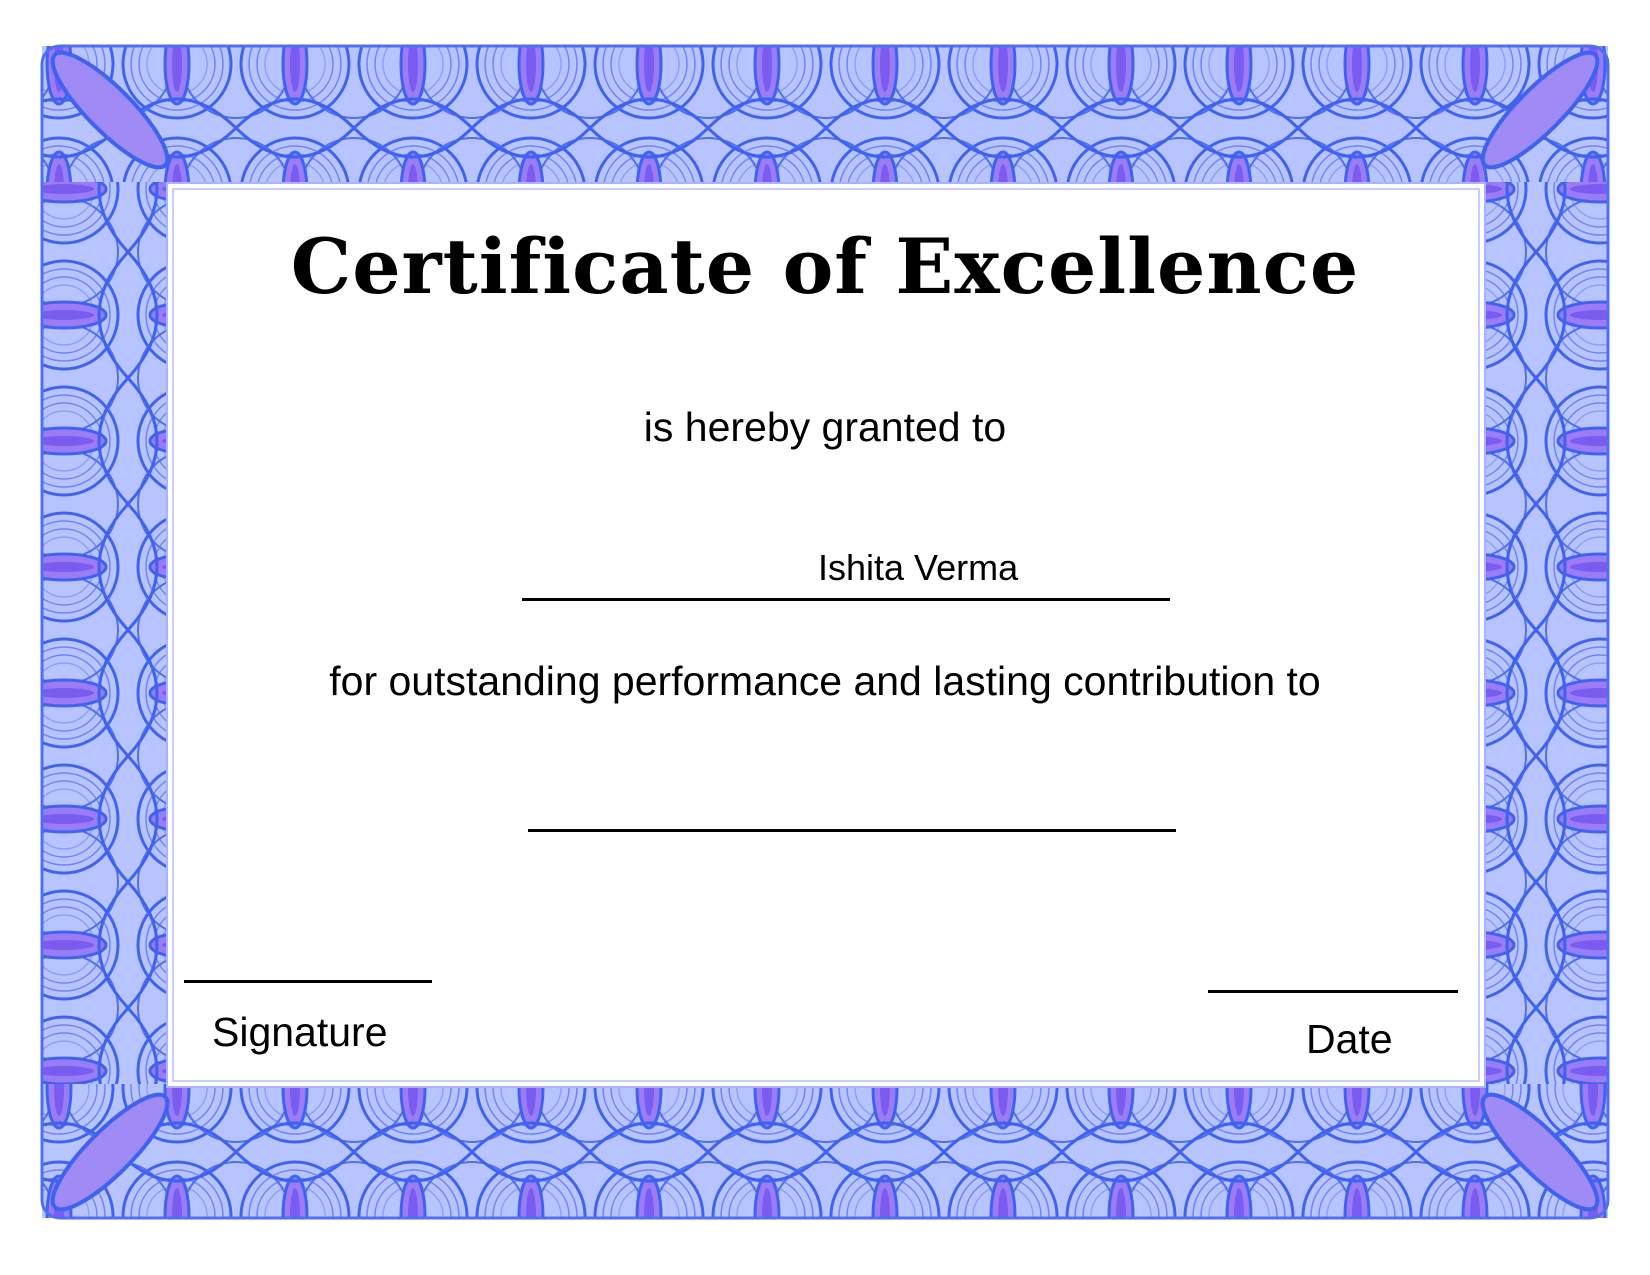 This screenshot has width=1650, height=1275. I want to click on granted-text: is hereby granted to, so click(825, 427).